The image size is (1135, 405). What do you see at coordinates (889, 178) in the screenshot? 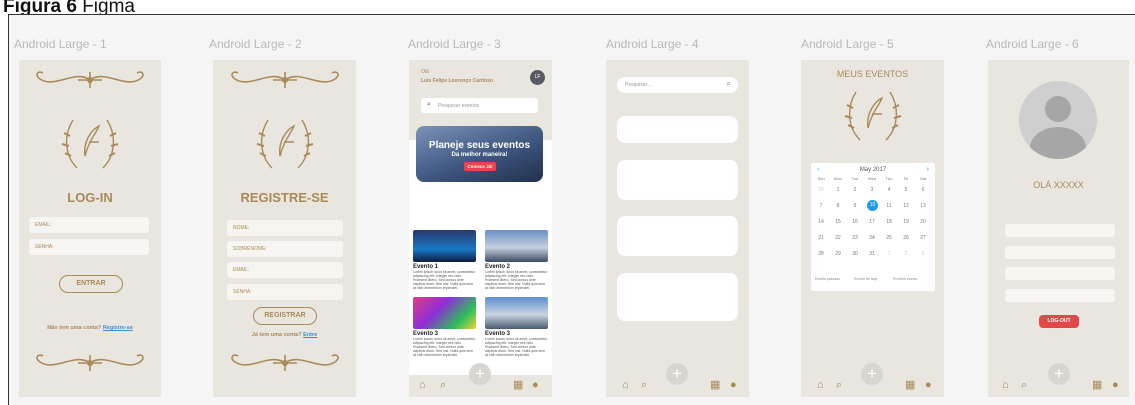
I see `weekday-label: Thu` at bounding box center [889, 178].